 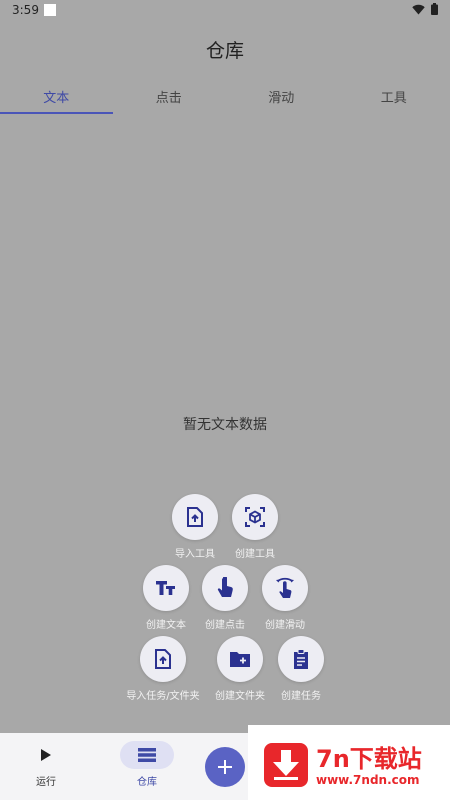 What do you see at coordinates (46, 782) in the screenshot?
I see `nav-label-run: 运行` at bounding box center [46, 782].